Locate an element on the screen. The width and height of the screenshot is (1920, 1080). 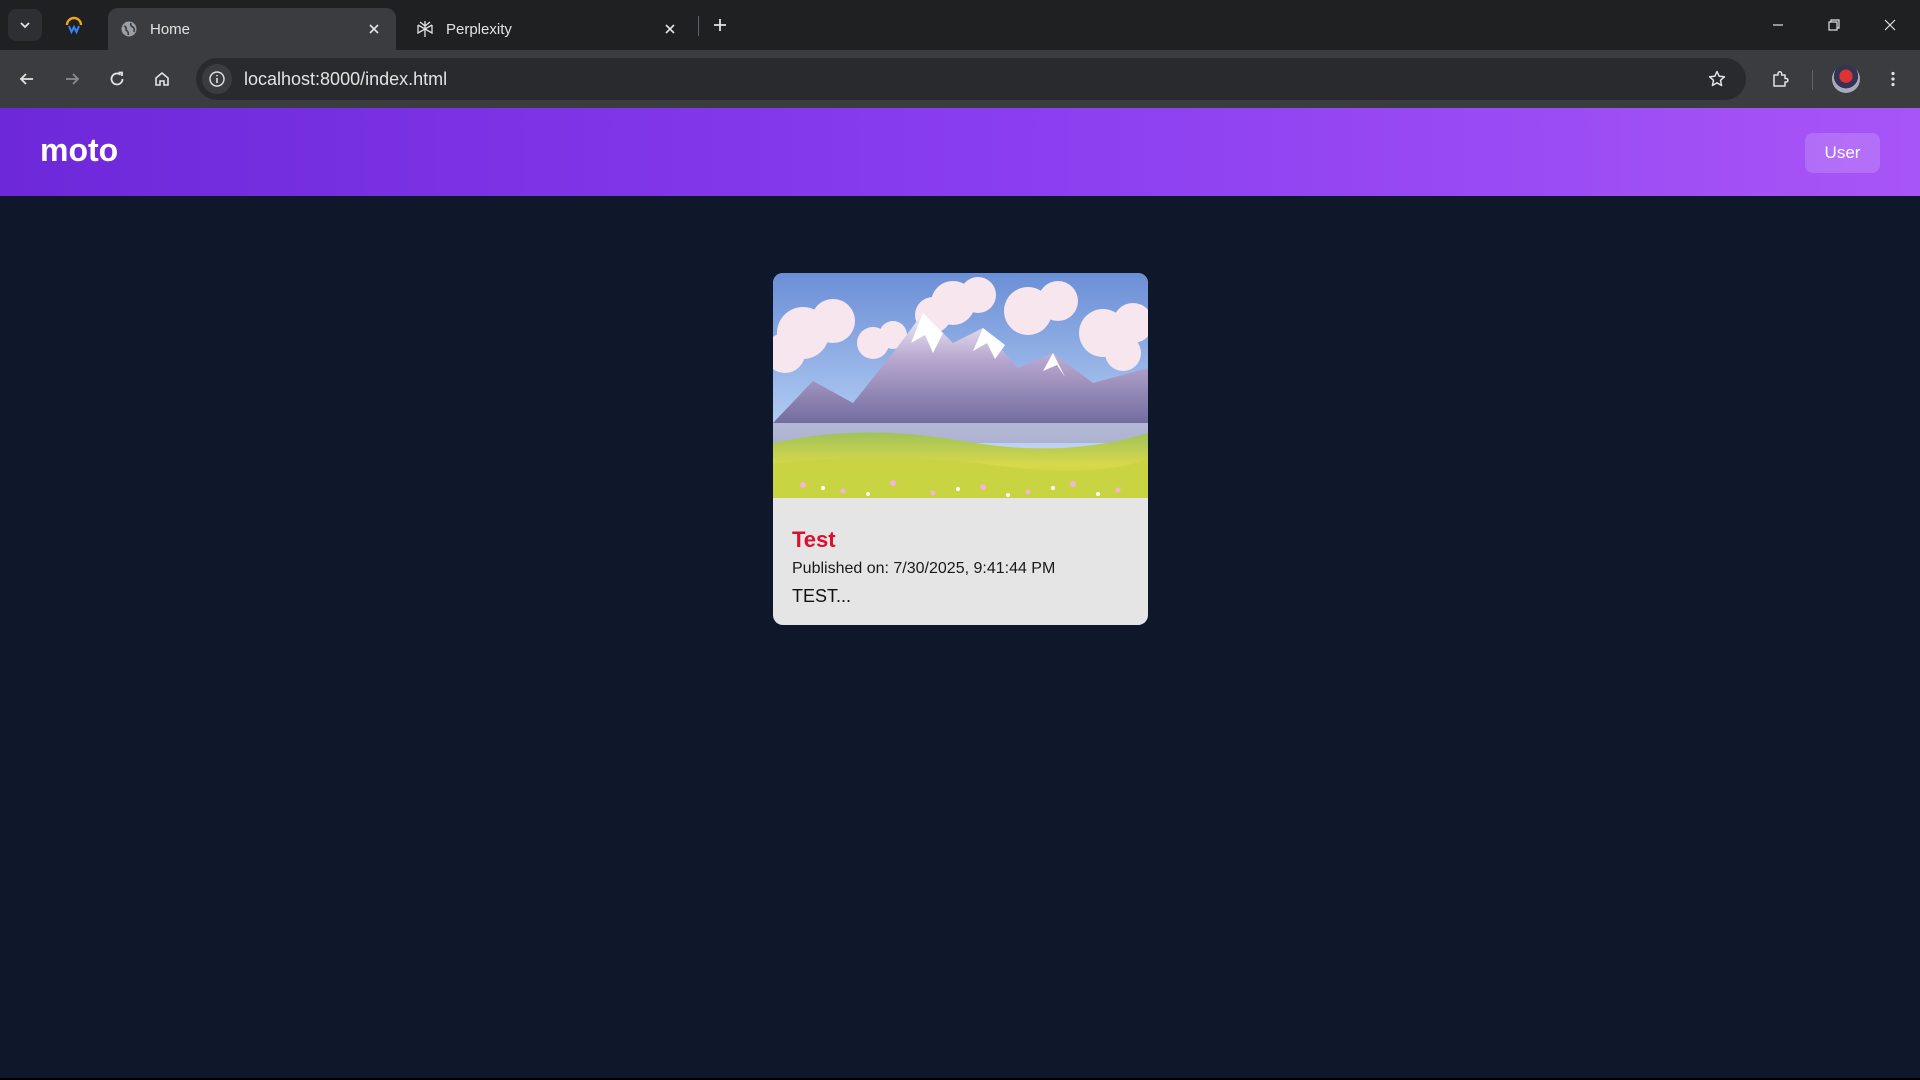
kebab-menu-icon is located at coordinates (1893, 79).